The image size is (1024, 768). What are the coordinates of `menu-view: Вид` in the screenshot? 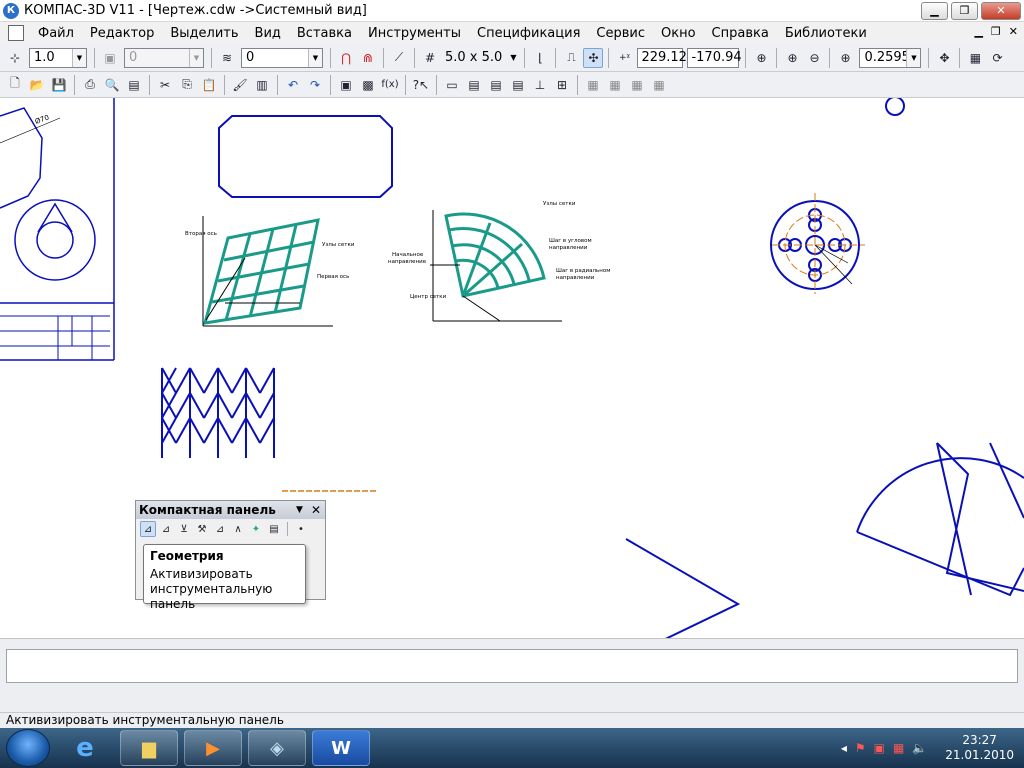 It's located at (268, 33).